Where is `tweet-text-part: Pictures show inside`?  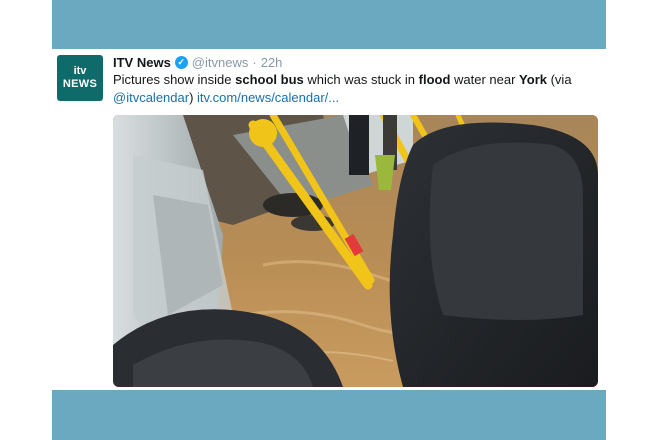 tweet-text-part: Pictures show inside is located at coordinates (174, 79).